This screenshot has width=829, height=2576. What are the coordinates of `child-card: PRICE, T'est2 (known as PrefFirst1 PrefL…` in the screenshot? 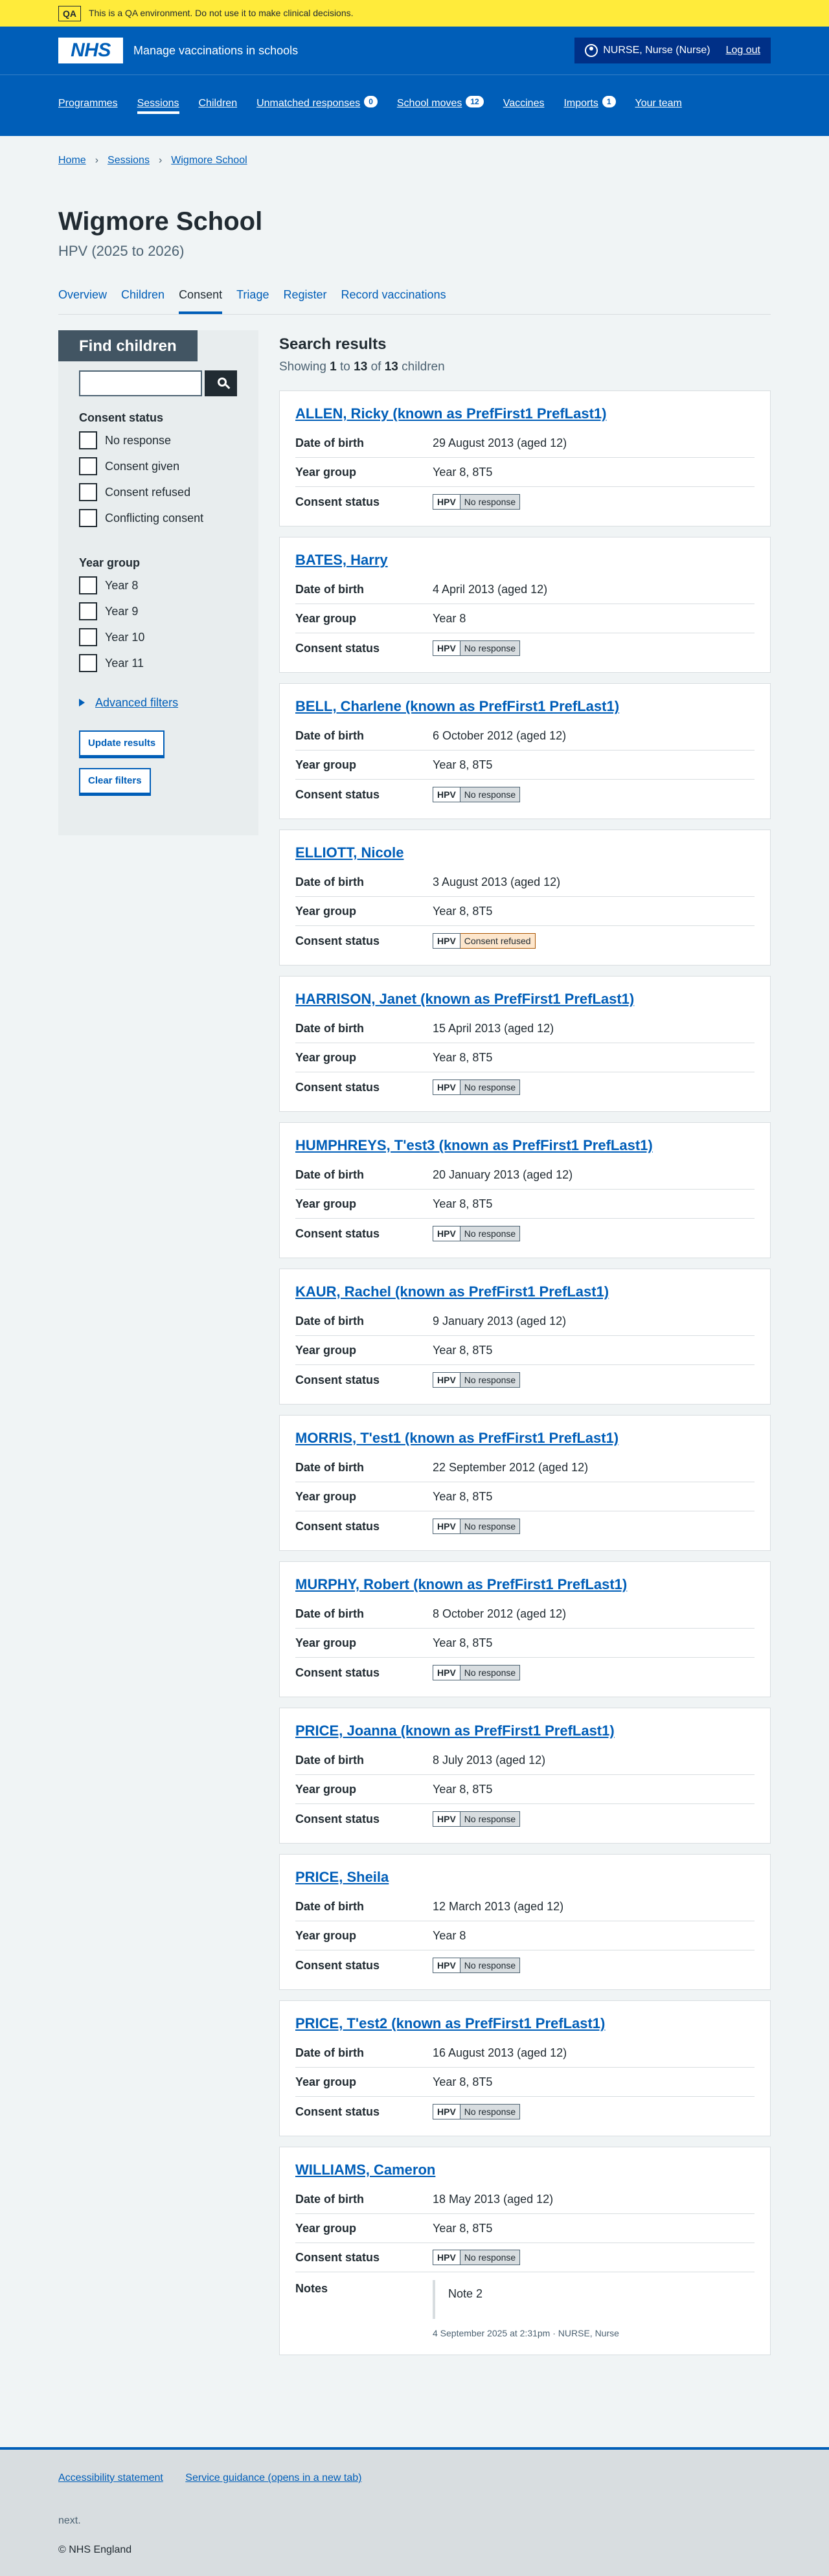 It's located at (525, 2068).